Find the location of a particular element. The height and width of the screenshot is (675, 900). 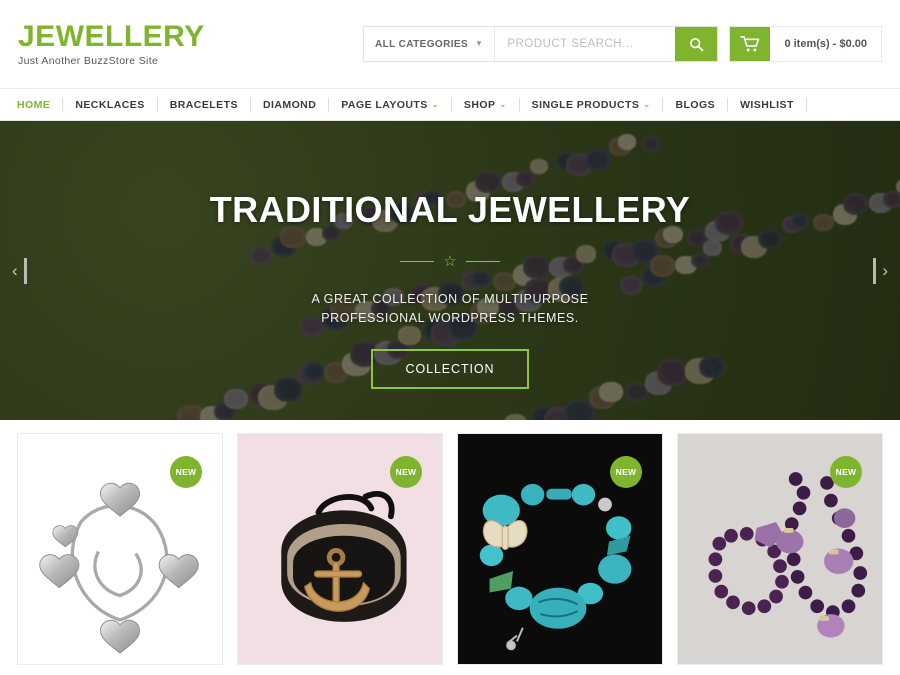

nav-item-diamond: DIAMOND is located at coordinates (290, 104).